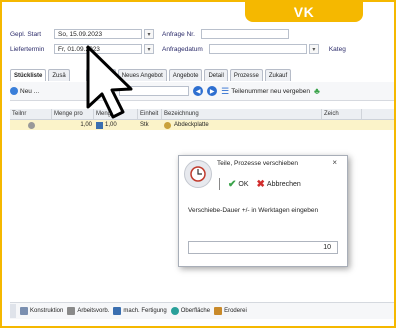 This screenshot has height=328, width=396. Describe the element at coordinates (31, 114) in the screenshot. I see `col-teilnr: Teilnr` at that location.